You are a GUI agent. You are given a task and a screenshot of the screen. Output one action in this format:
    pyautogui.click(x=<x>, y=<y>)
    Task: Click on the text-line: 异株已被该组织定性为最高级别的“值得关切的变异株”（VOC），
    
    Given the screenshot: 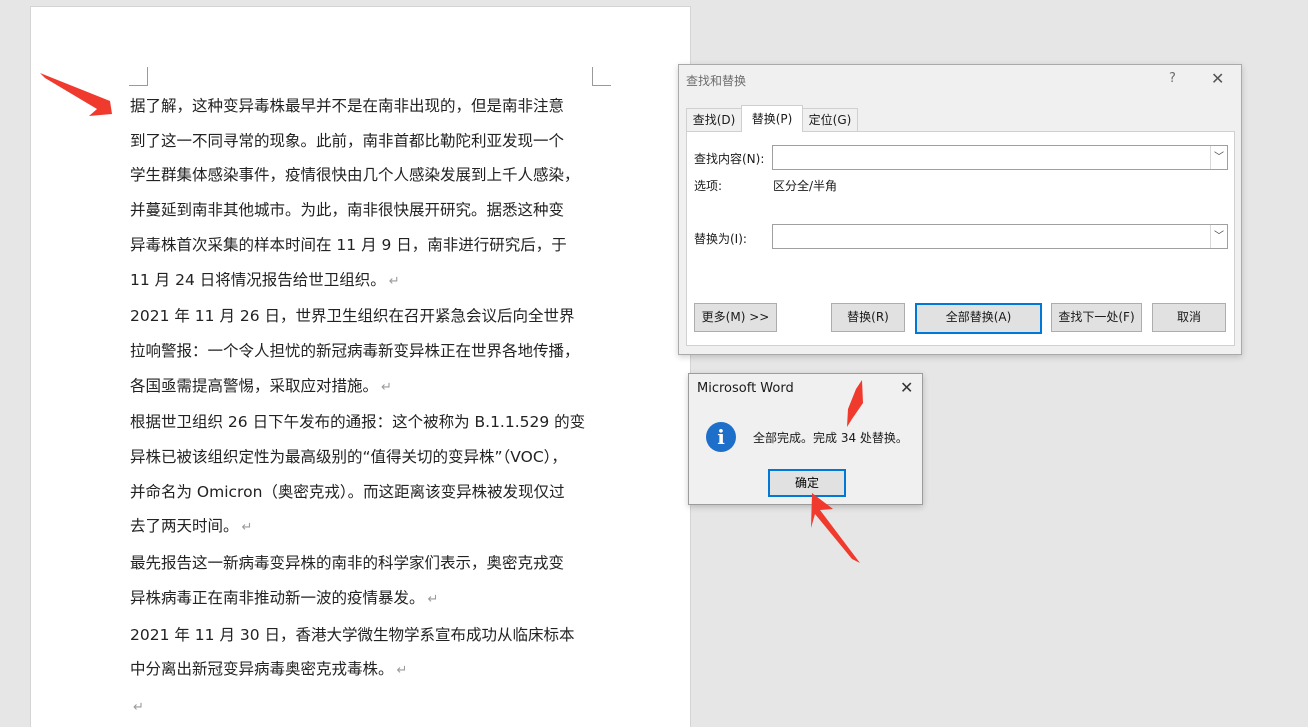 What is the action you would take?
    pyautogui.click(x=348, y=457)
    